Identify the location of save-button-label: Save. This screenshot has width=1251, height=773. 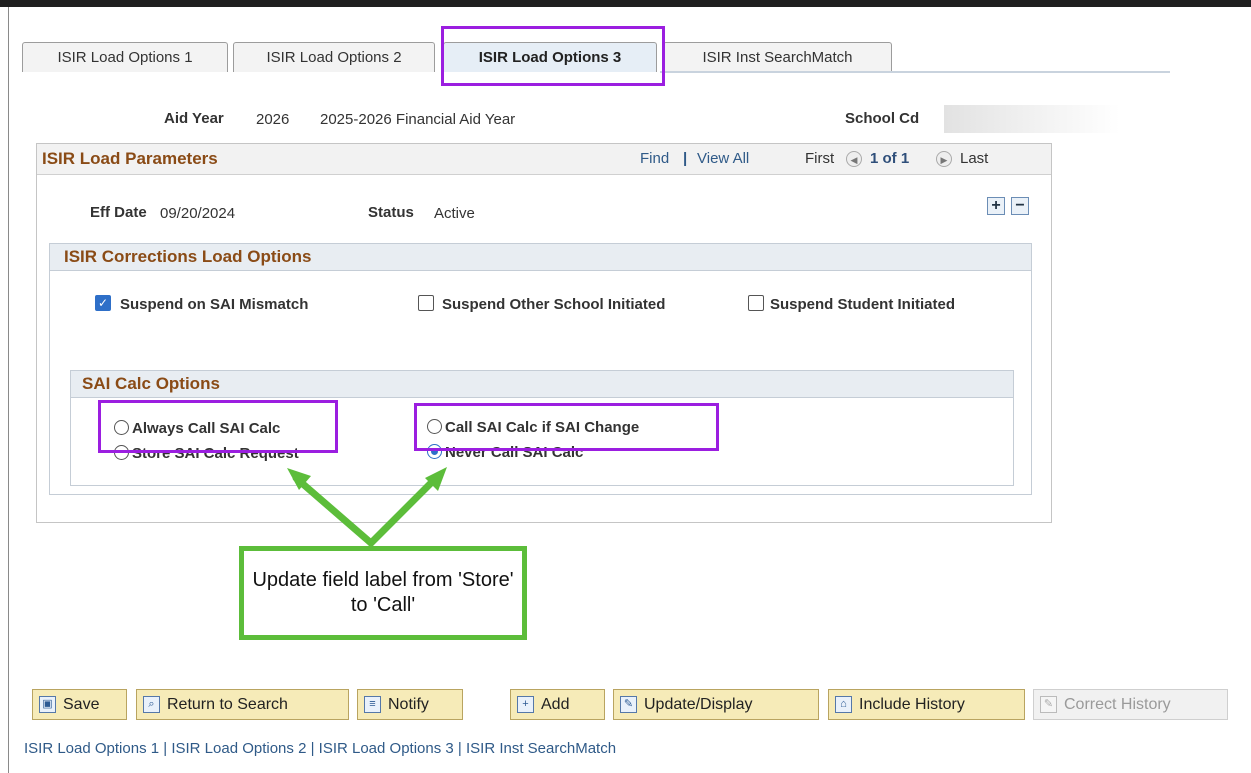
(81, 704).